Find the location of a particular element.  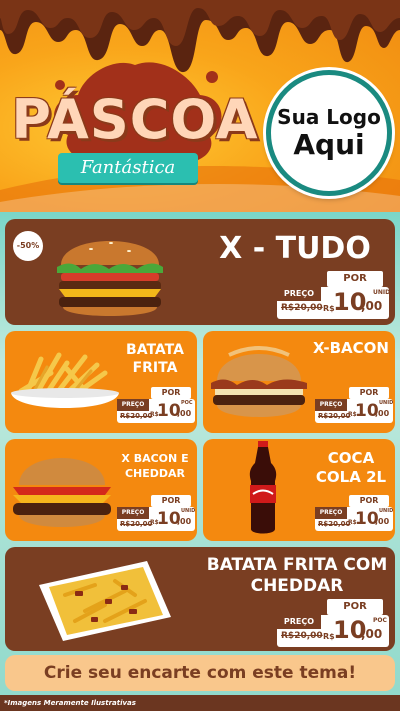

product-name: COCA COLA 2L is located at coordinates (351, 467).